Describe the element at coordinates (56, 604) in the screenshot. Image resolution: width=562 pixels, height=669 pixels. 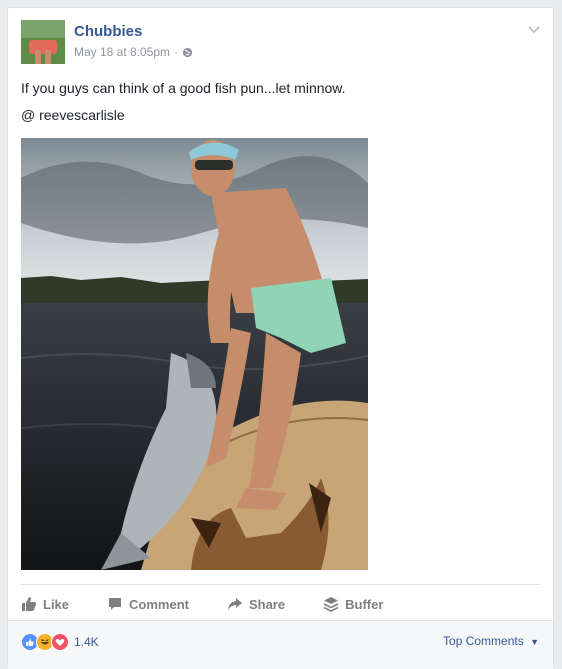
I see `like-label: Like` at that location.